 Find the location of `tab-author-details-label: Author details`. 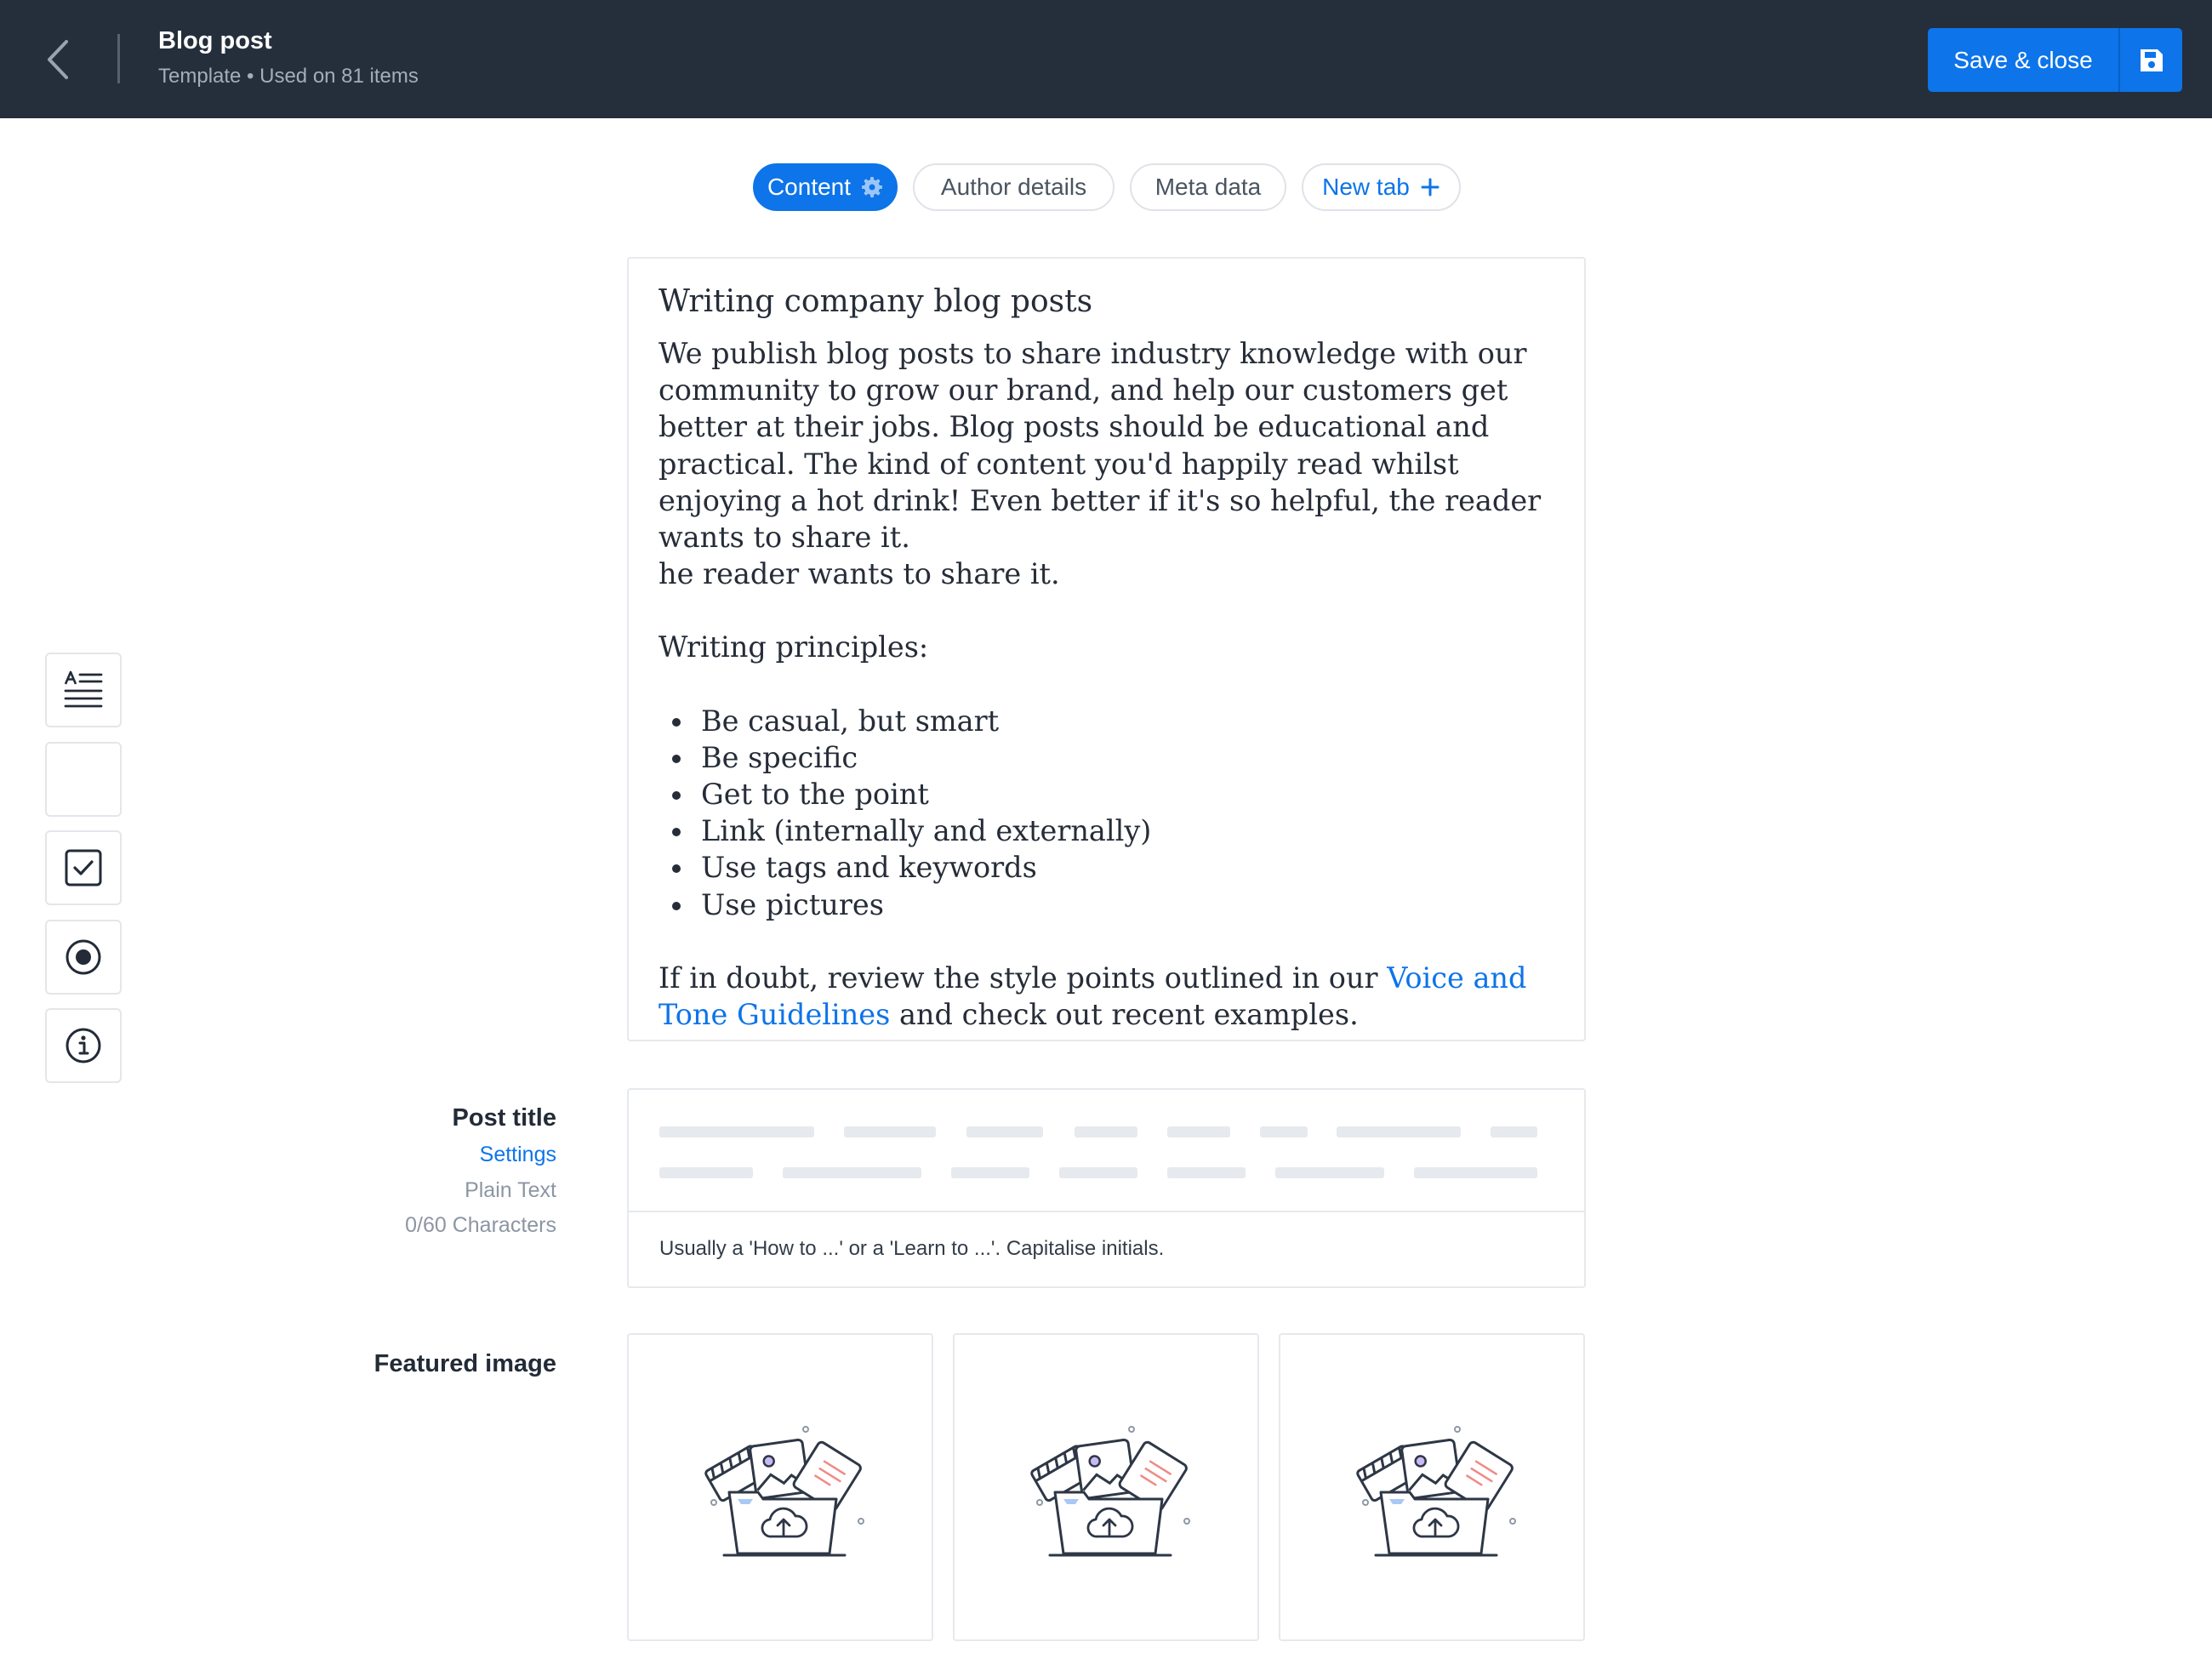

tab-author-details-label: Author details is located at coordinates (1013, 187).